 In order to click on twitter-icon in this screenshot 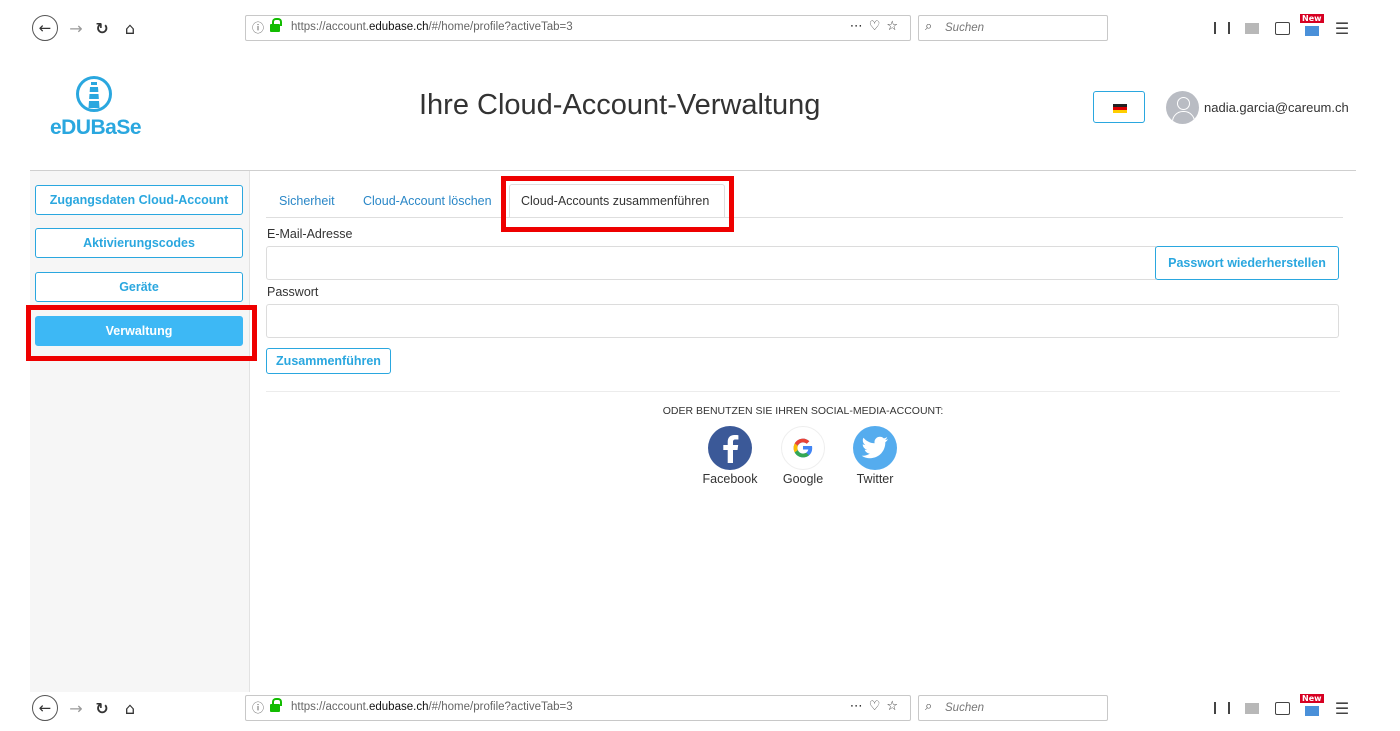, I will do `click(875, 448)`.